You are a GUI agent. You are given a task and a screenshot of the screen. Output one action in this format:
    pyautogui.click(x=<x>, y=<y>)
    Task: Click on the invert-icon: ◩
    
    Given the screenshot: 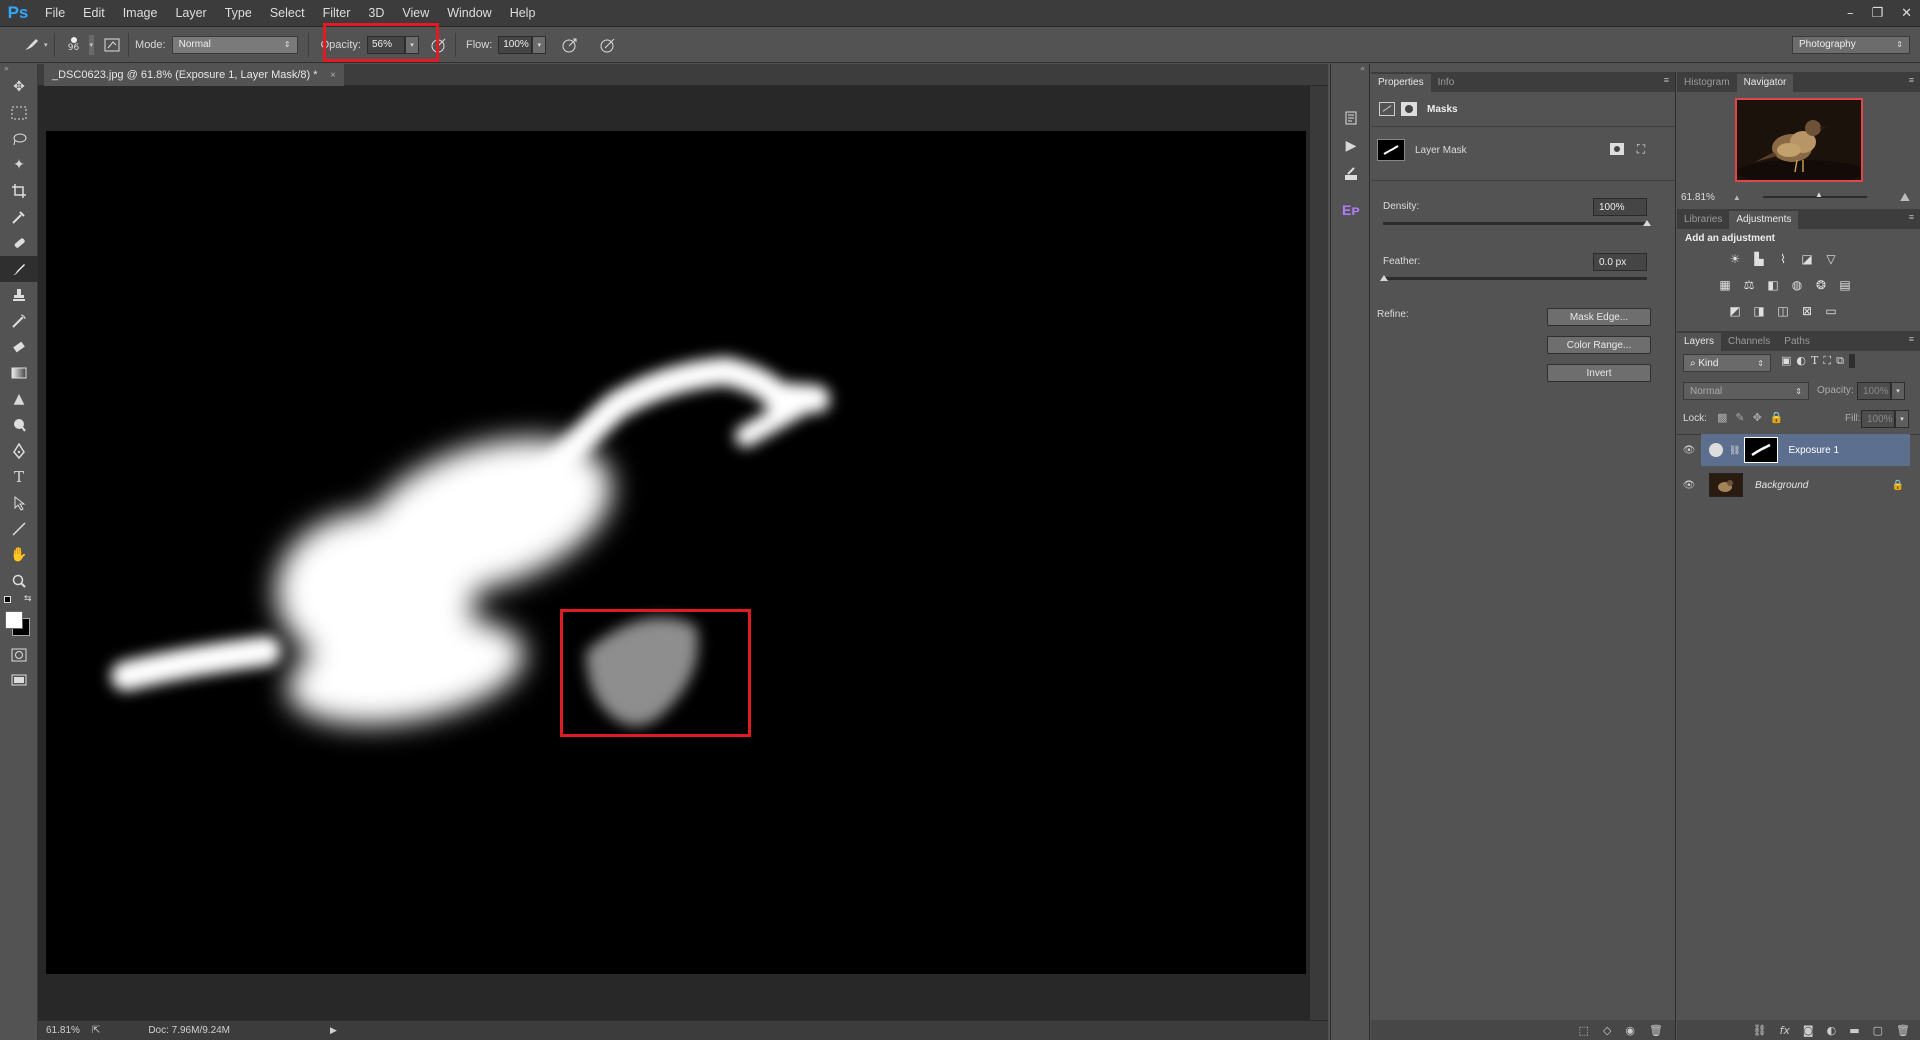 What is the action you would take?
    pyautogui.click(x=1735, y=311)
    